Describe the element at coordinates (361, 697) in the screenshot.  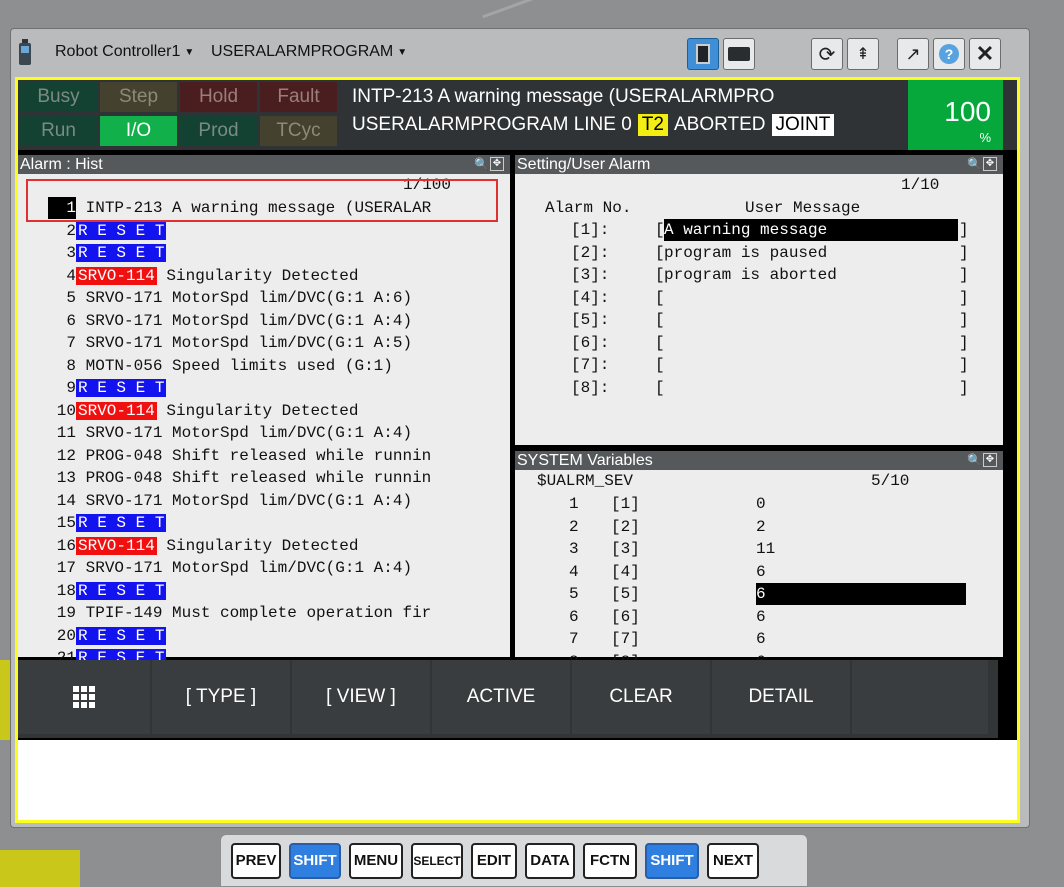
I see `f2-view-button: [ VIEW ]` at that location.